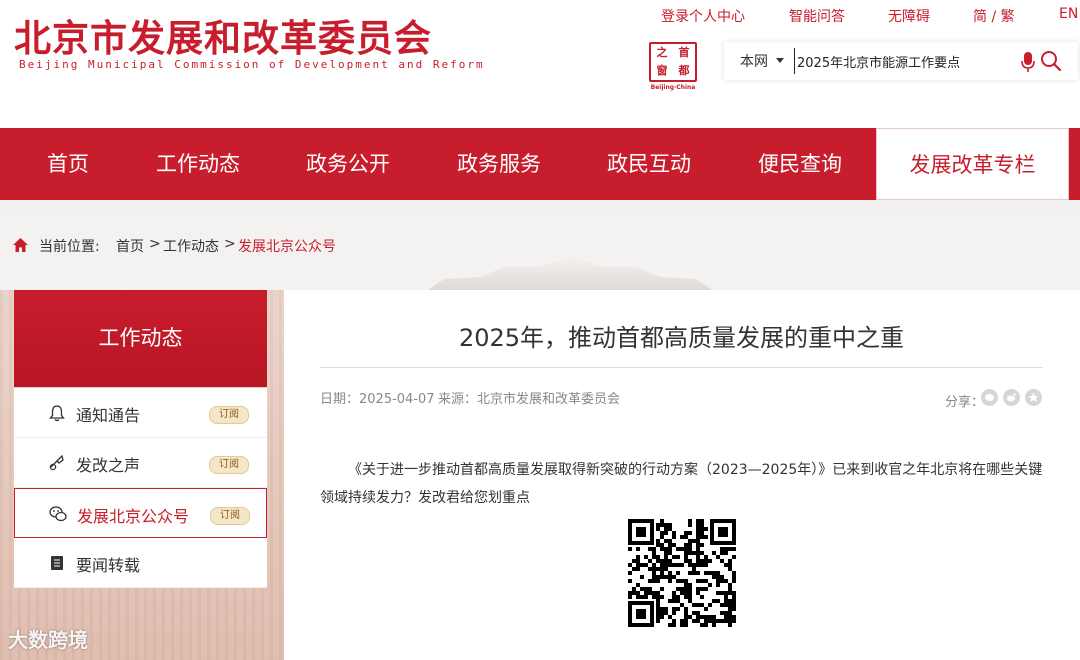 The height and width of the screenshot is (660, 1080). Describe the element at coordinates (348, 164) in the screenshot. I see `nav-government-affairs: 政务公开` at that location.